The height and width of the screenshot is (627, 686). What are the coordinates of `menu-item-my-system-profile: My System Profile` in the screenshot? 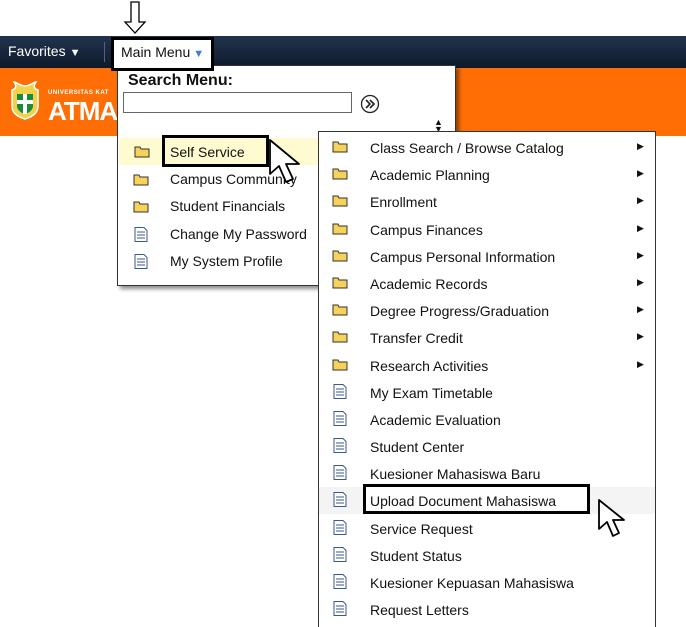 It's located at (218, 261).